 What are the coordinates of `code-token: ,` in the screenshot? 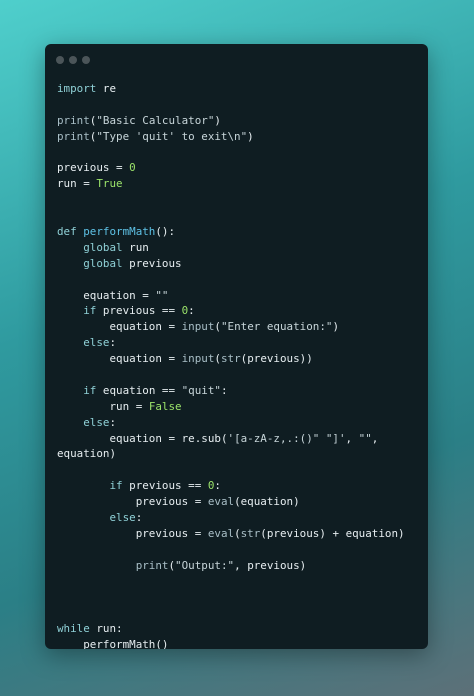 It's located at (241, 565).